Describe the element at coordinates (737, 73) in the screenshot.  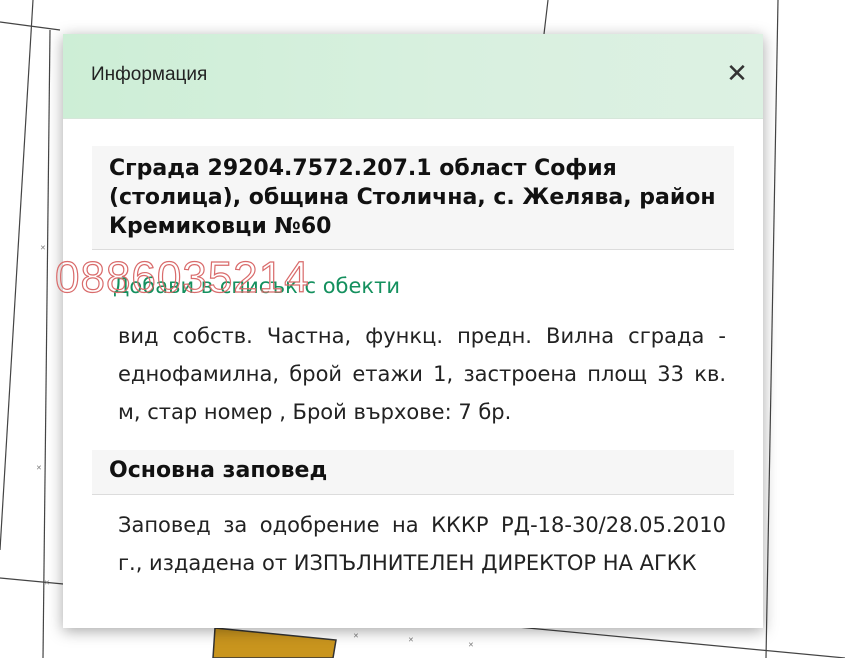
I see `close-icon: ✕` at that location.